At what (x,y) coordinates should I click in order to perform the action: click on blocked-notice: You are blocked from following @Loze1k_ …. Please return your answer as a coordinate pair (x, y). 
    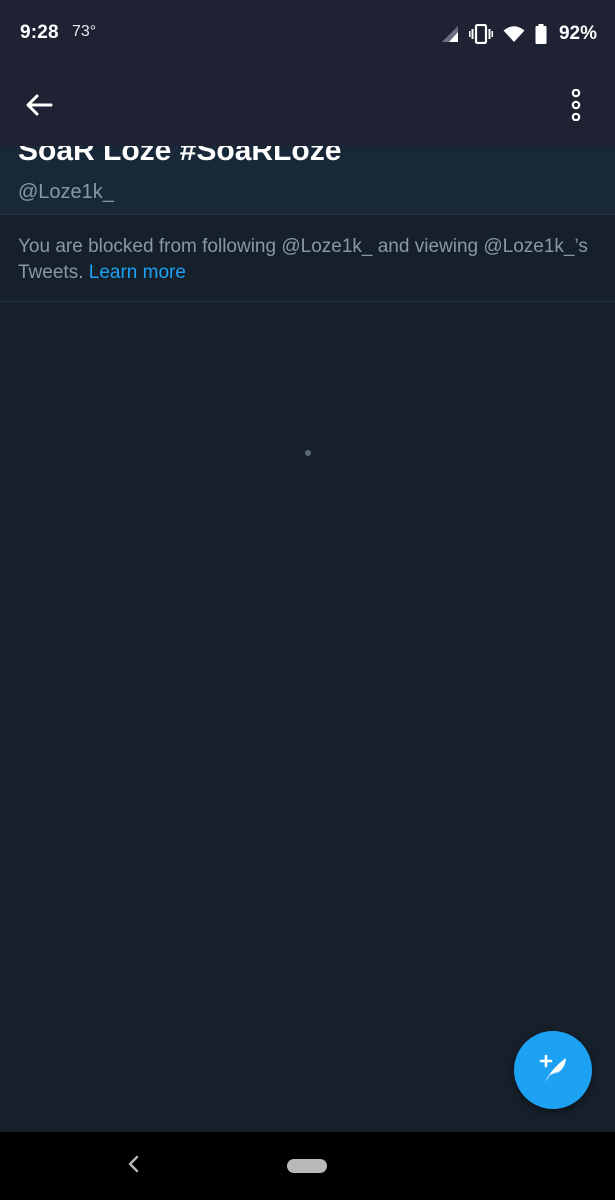
    Looking at the image, I should click on (307, 258).